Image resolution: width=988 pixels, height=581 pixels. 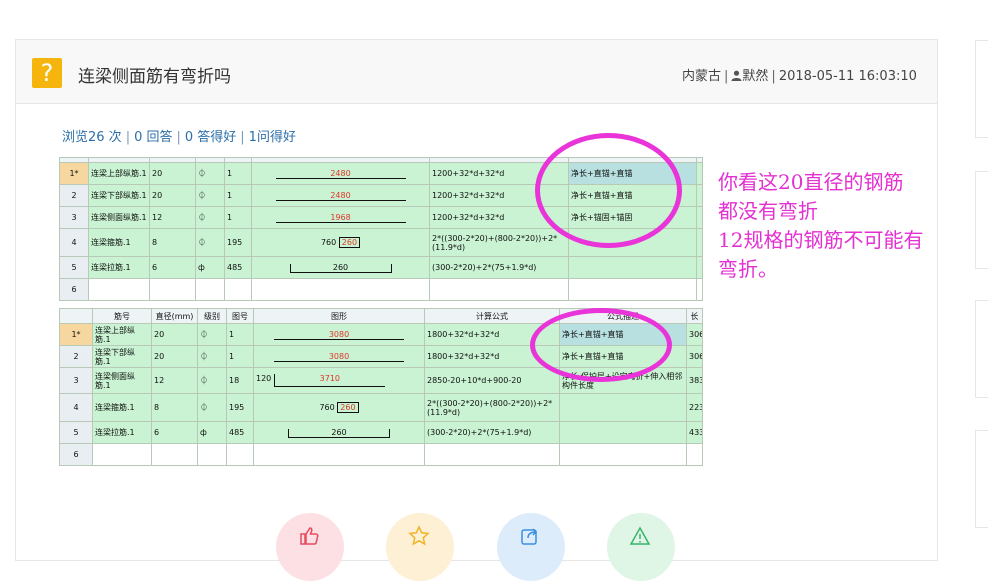 I want to click on share-button, so click(x=531, y=547).